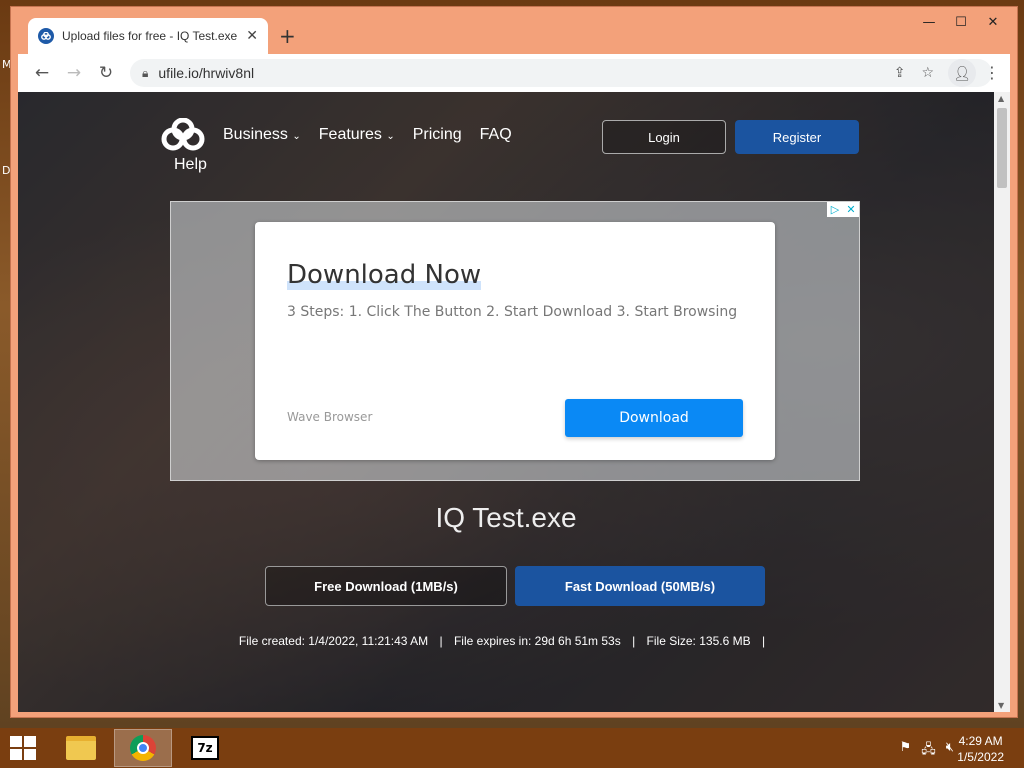 Image resolution: width=1024 pixels, height=768 pixels. Describe the element at coordinates (640, 586) in the screenshot. I see `fast-download-button: Fast Download (50MB/s)` at that location.